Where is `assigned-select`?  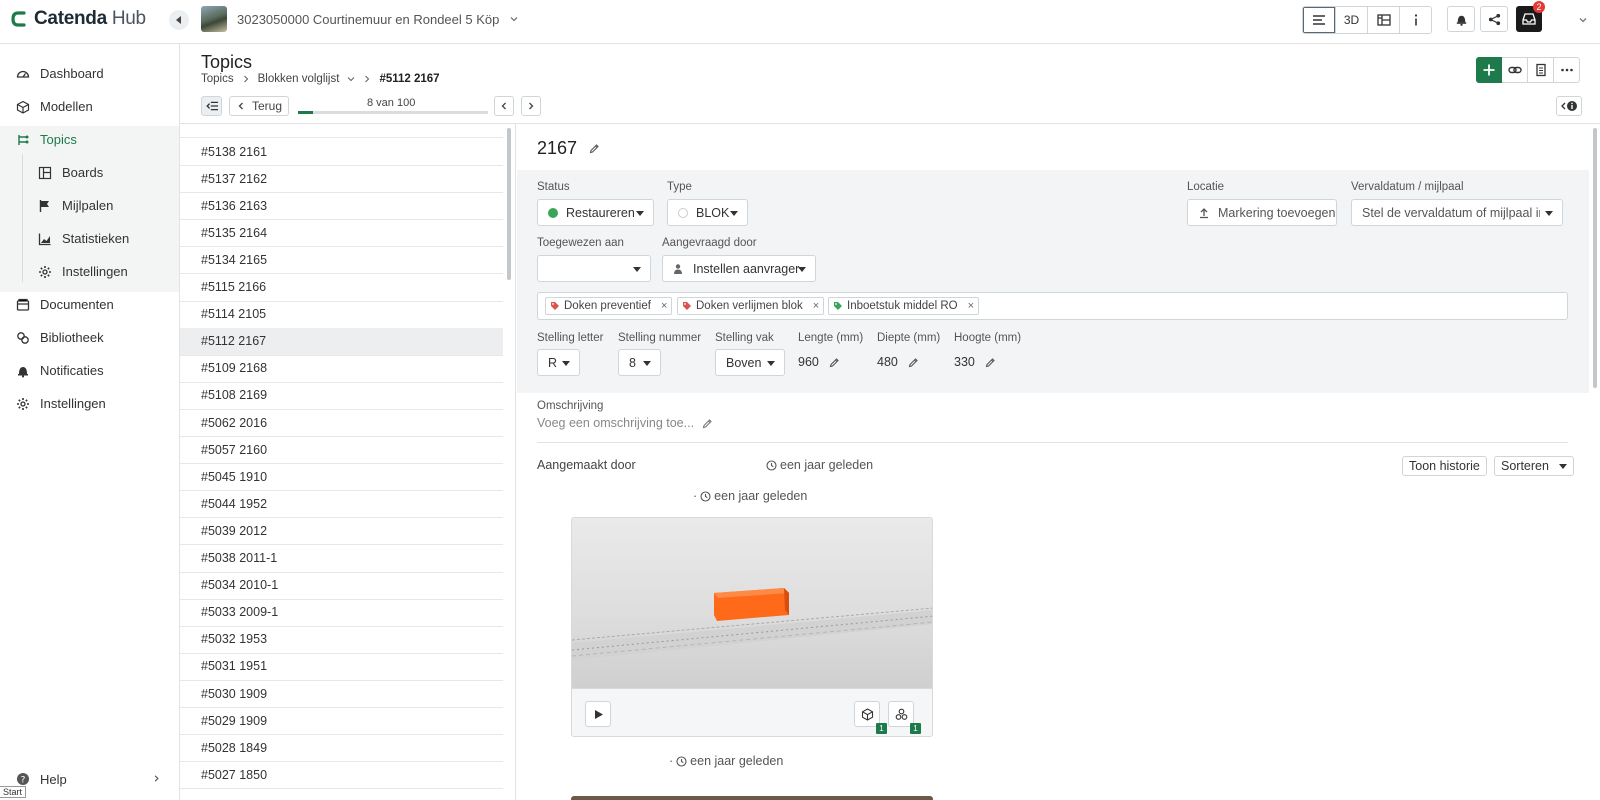 assigned-select is located at coordinates (594, 268).